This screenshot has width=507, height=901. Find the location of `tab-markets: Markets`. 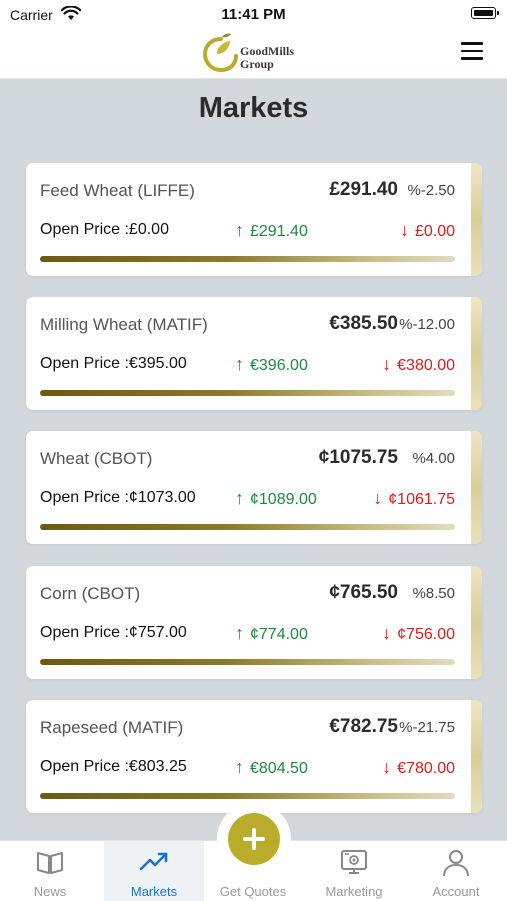

tab-markets: Markets is located at coordinates (154, 871).